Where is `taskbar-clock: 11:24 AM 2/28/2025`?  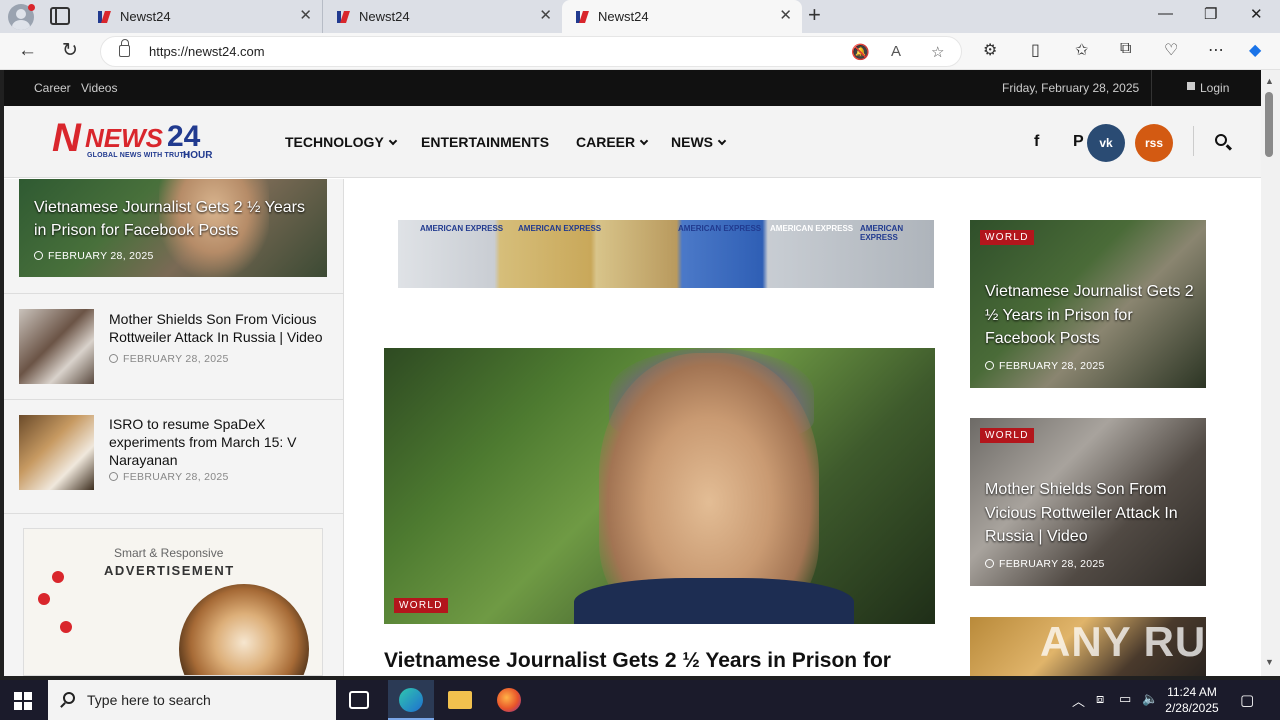
taskbar-clock: 11:24 AM 2/28/2025 is located at coordinates (1192, 700).